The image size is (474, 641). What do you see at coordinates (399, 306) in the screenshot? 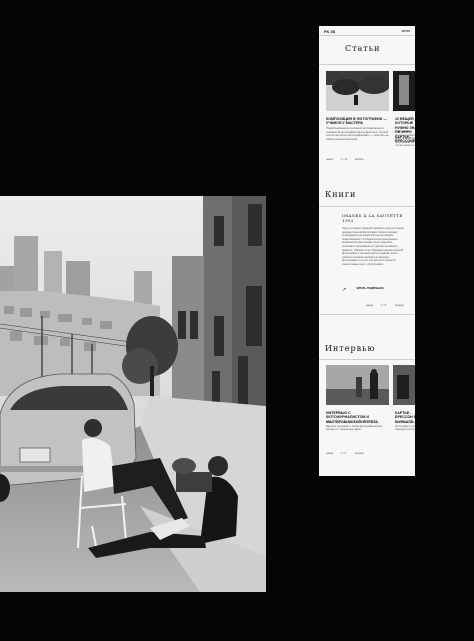
I see `books-pager-next: вперёд` at bounding box center [399, 306].